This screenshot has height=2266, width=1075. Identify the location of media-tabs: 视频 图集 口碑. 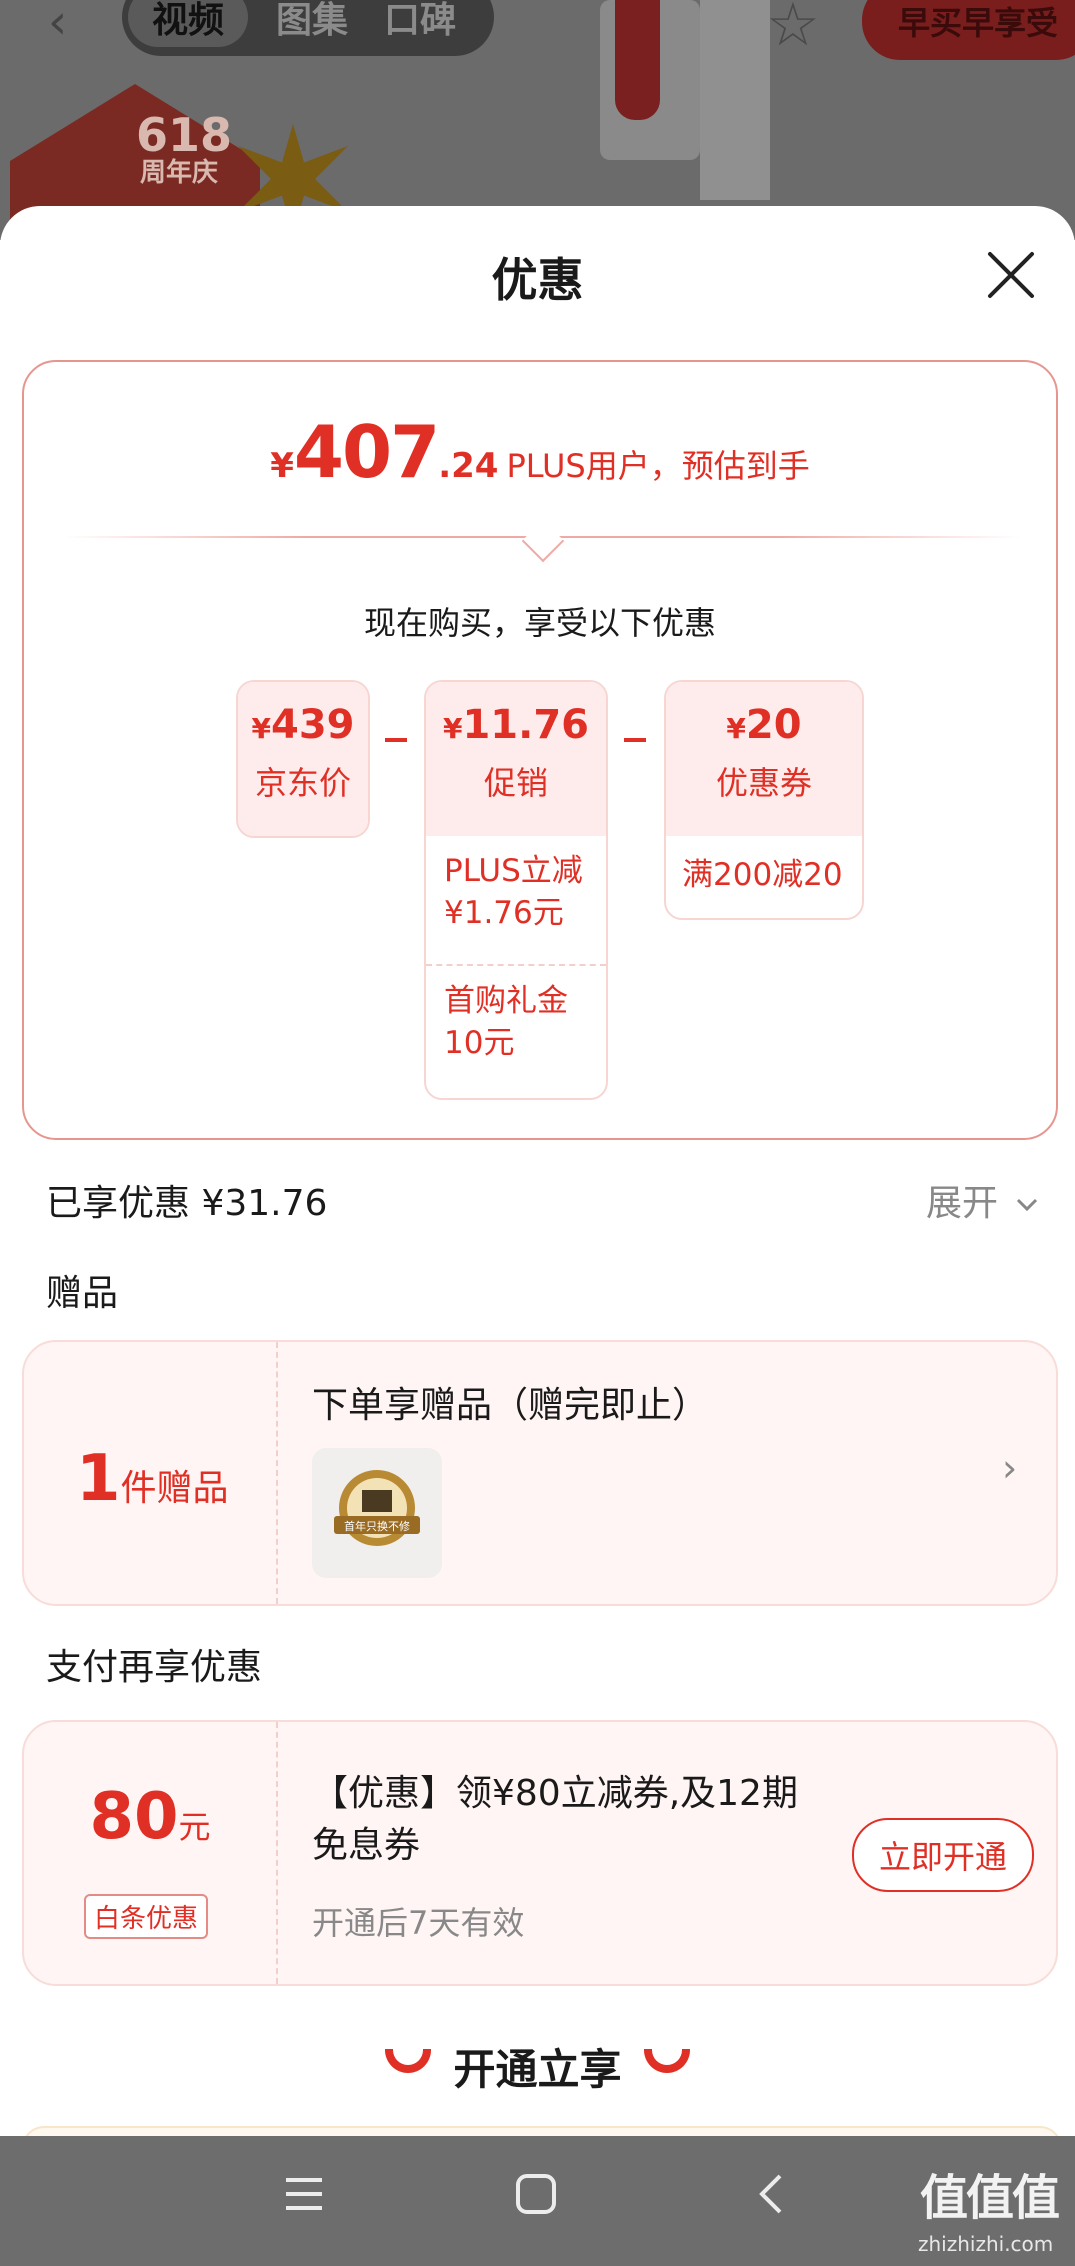
(308, 28).